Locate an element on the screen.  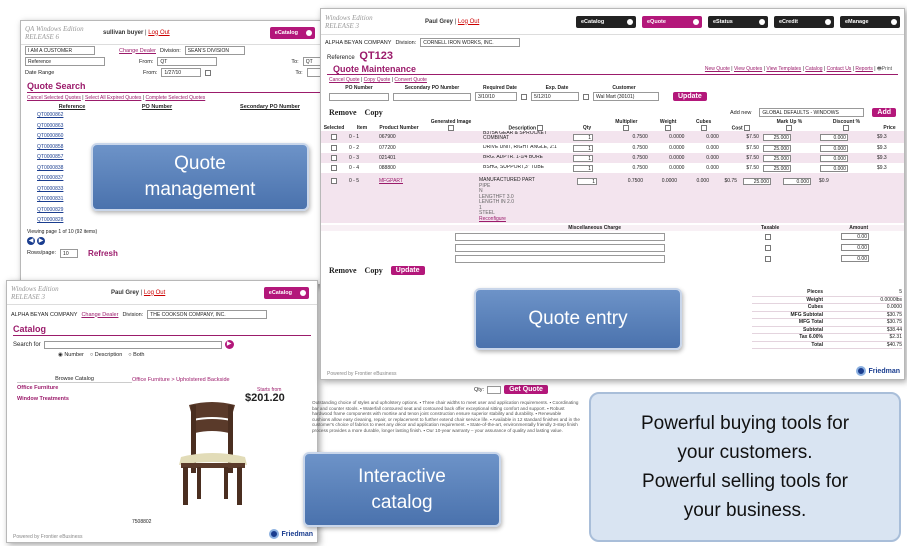
nav-emanage-button: eManage is located at coordinates (870, 21).